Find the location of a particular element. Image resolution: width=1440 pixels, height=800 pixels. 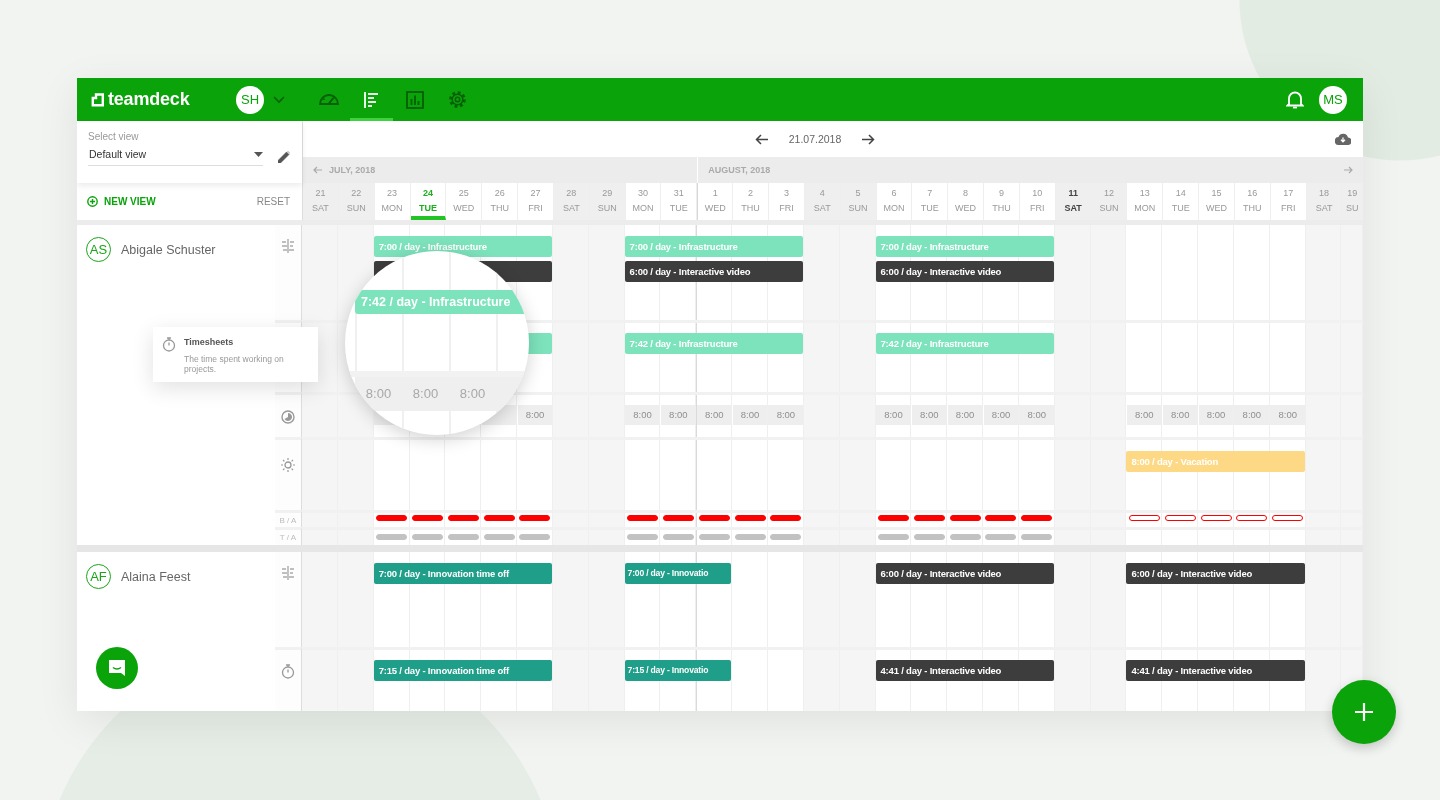

tooltip-title: Timesheets is located at coordinates (209, 342).